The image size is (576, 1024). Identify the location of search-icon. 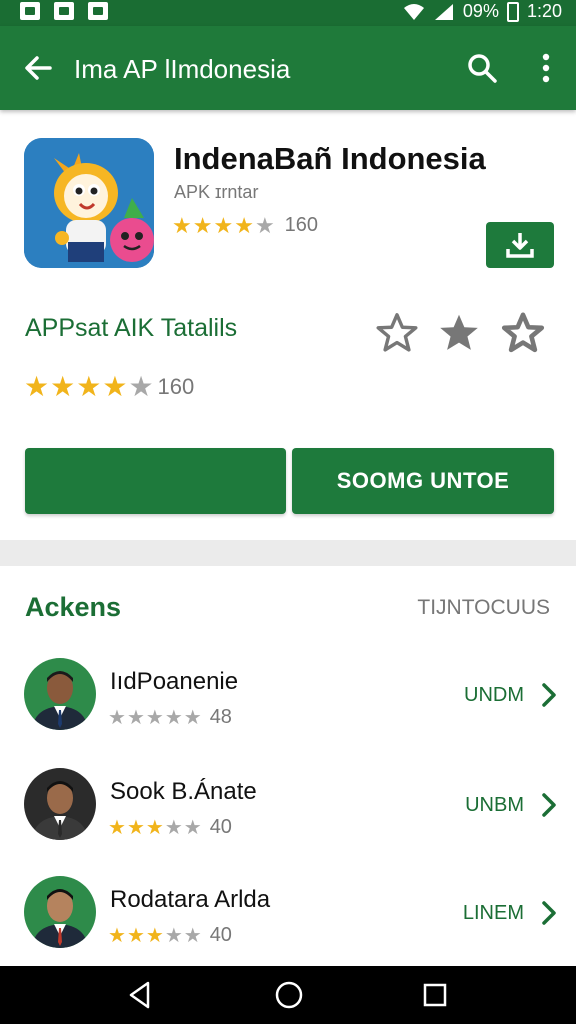
(482, 68).